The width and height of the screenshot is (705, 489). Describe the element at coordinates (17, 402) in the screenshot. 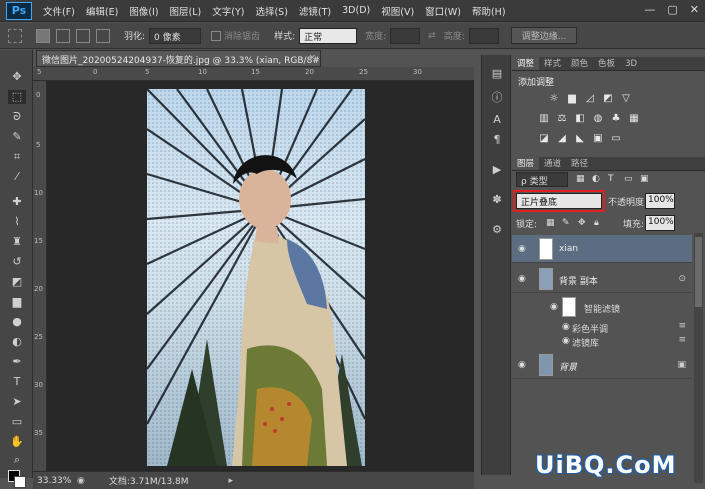

I see `path-select-icon: ➤` at that location.